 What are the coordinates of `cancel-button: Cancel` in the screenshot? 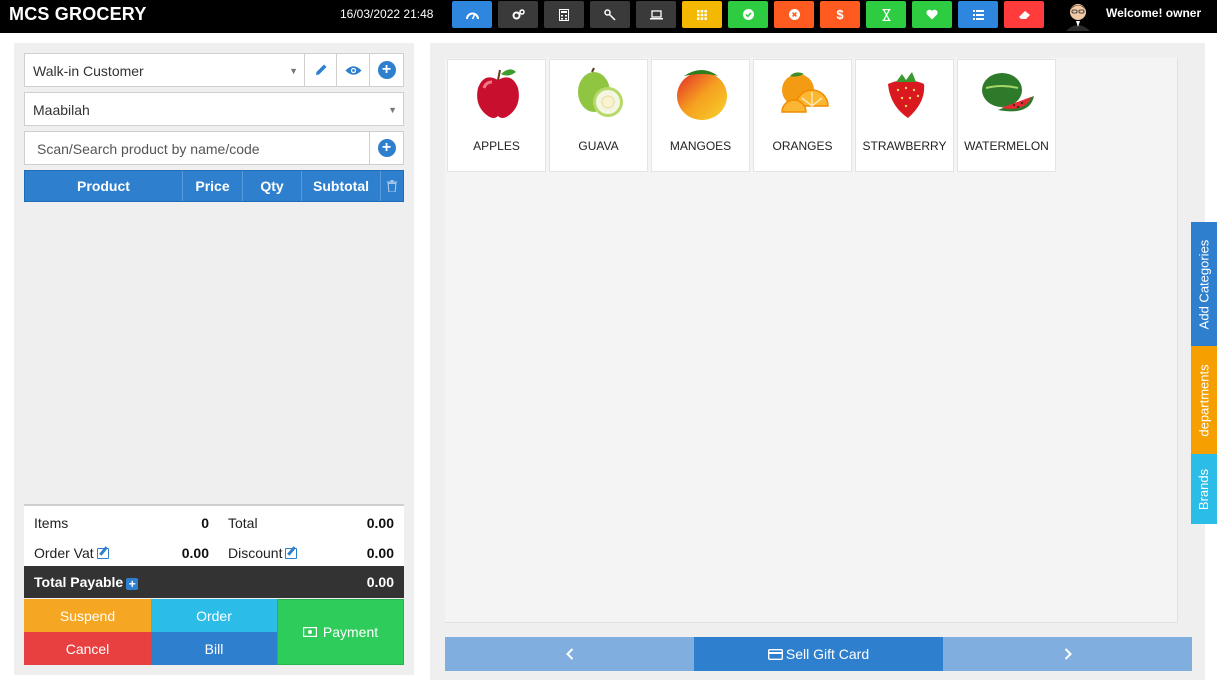 It's located at (87, 648).